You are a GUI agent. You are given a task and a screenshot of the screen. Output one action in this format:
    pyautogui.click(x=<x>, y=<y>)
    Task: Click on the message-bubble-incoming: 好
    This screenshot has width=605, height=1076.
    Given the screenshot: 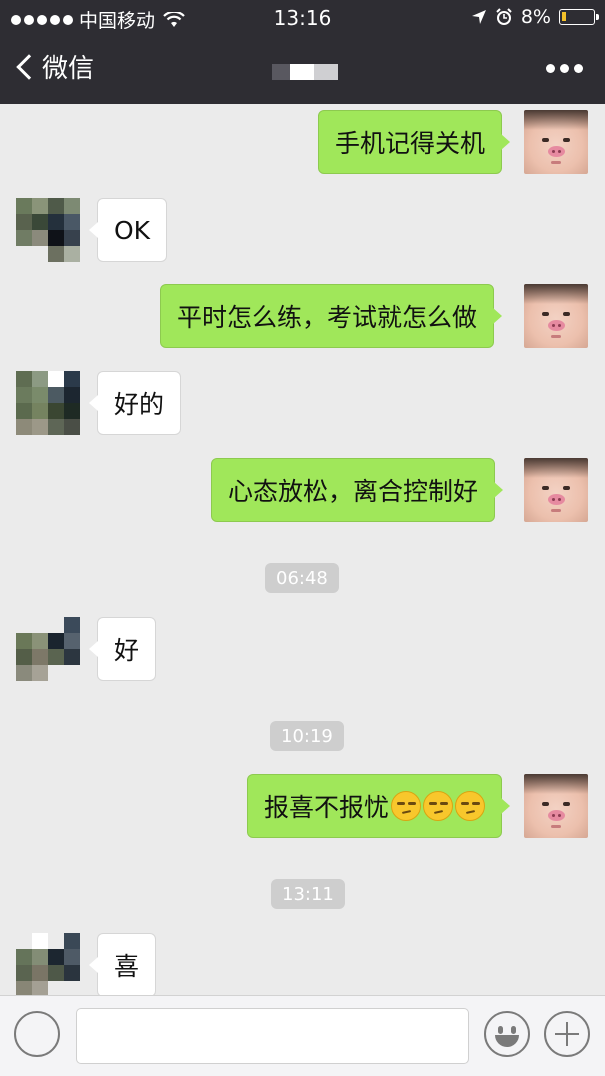 What is the action you would take?
    pyautogui.click(x=122, y=649)
    